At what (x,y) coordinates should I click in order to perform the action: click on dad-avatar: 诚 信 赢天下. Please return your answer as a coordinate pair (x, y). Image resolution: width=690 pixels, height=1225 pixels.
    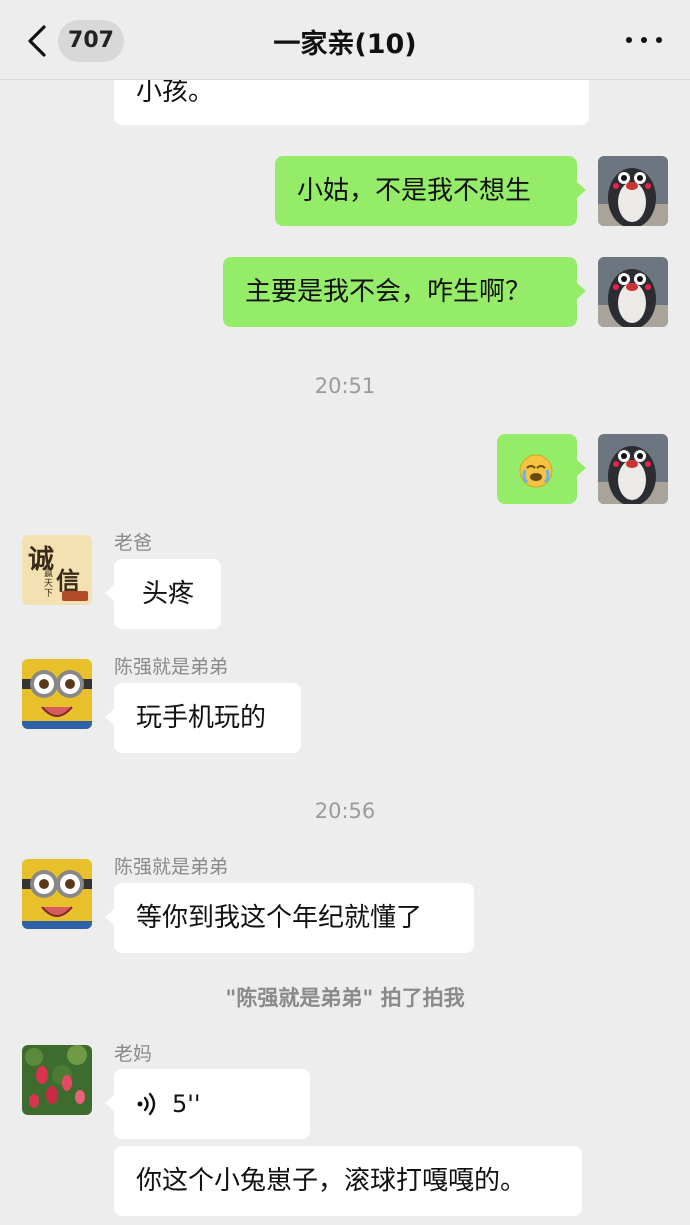
    Looking at the image, I should click on (57, 570).